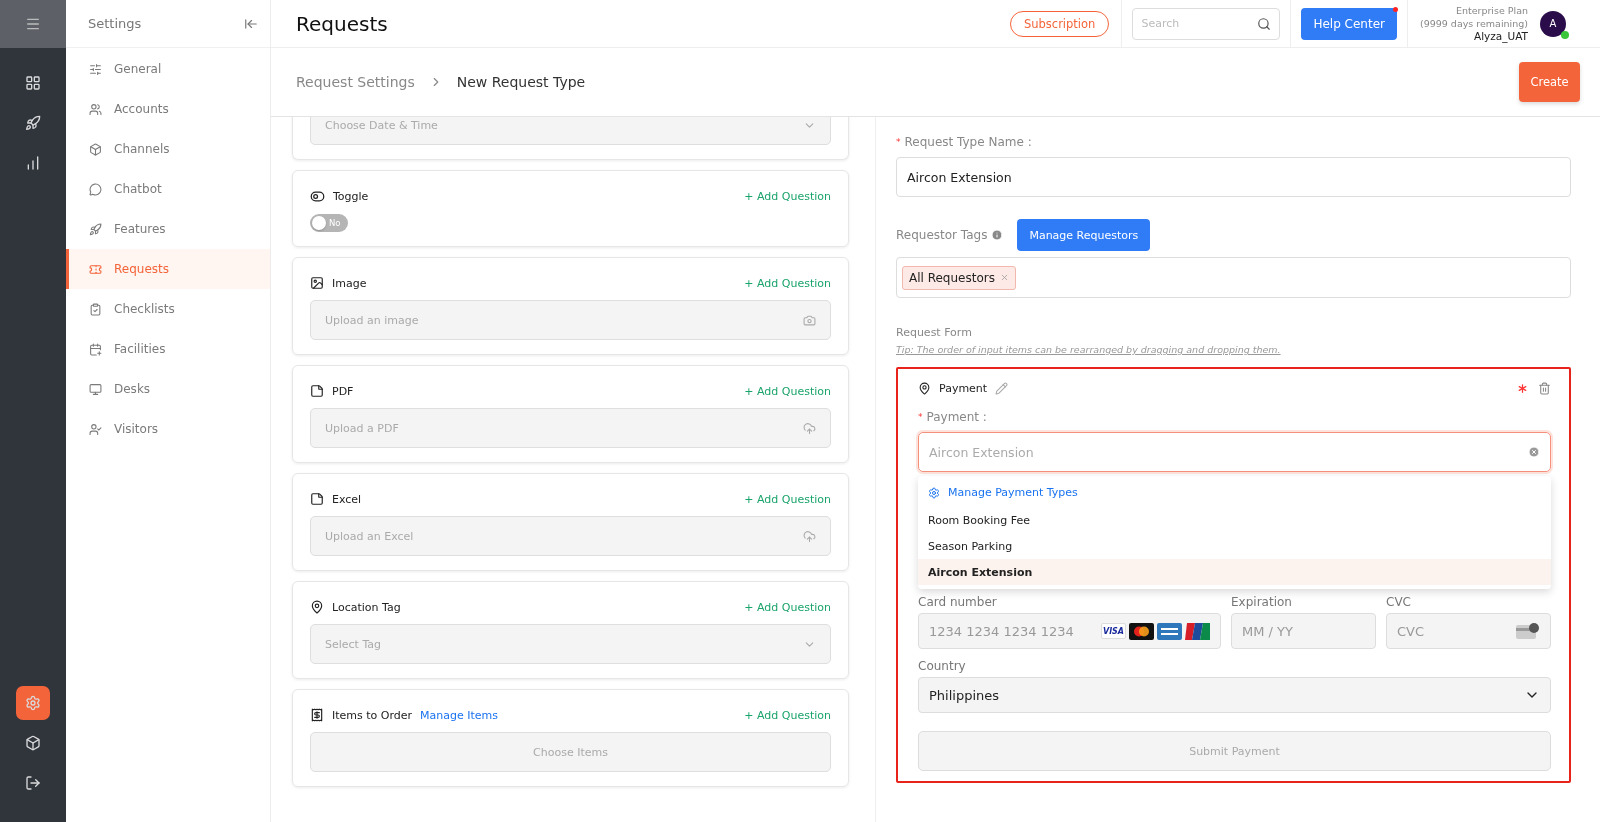  I want to click on user-icon, so click(95, 429).